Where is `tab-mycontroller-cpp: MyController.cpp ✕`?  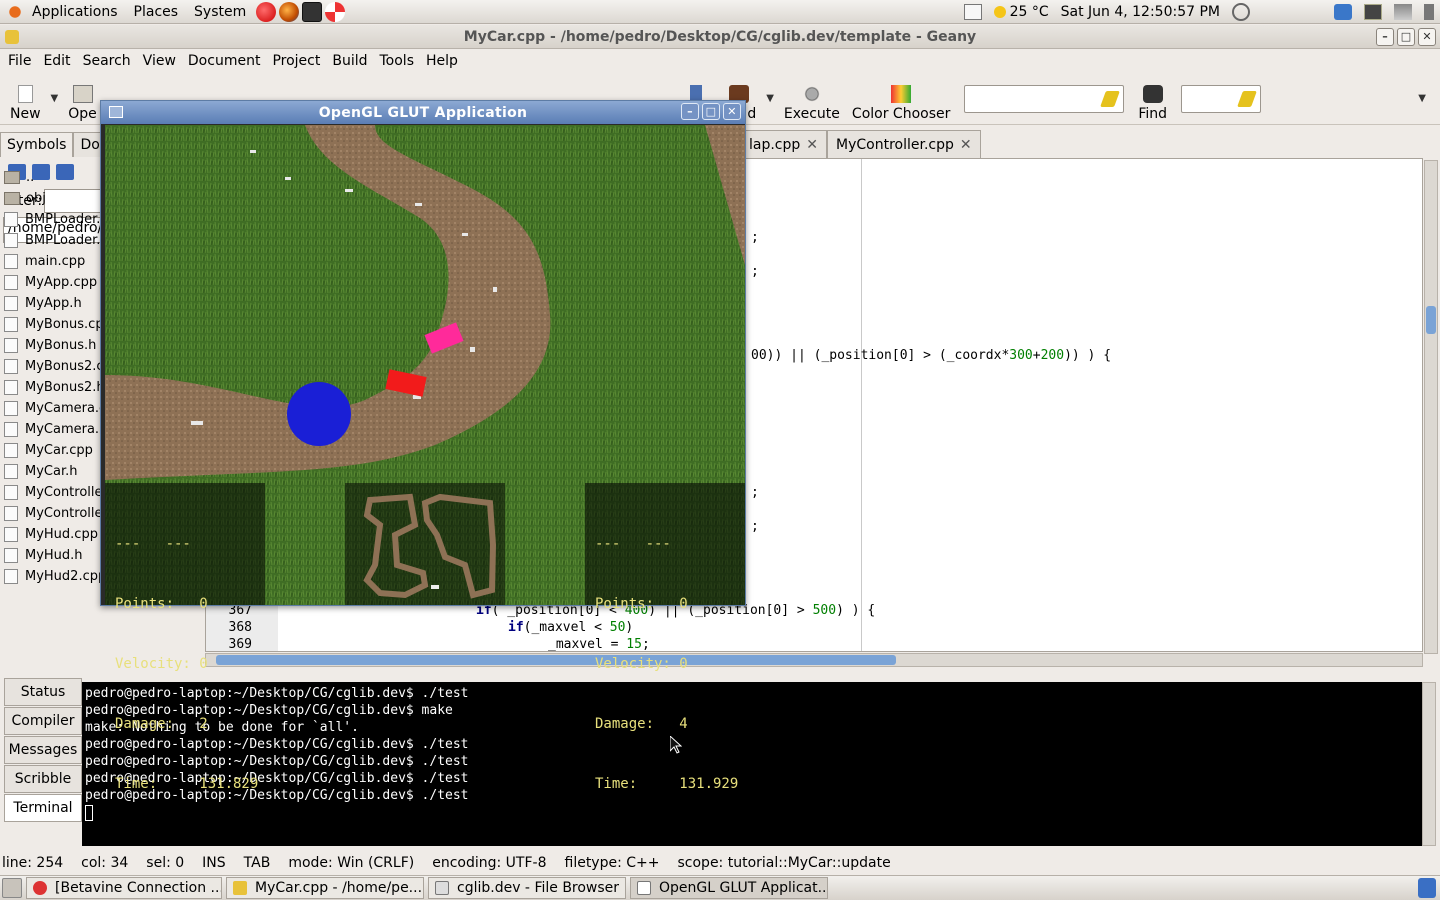 tab-mycontroller-cpp: MyController.cpp ✕ is located at coordinates (904, 144).